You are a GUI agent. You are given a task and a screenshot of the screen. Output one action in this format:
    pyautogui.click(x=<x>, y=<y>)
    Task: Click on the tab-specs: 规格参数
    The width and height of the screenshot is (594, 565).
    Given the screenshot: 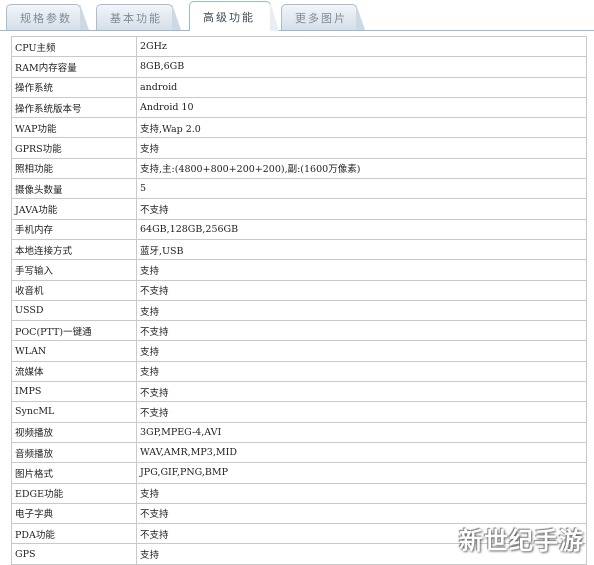 What is the action you would take?
    pyautogui.click(x=47, y=17)
    